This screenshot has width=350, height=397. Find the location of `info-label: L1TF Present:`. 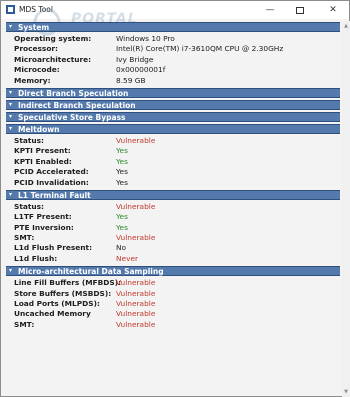

info-label: L1TF Present: is located at coordinates (43, 217).